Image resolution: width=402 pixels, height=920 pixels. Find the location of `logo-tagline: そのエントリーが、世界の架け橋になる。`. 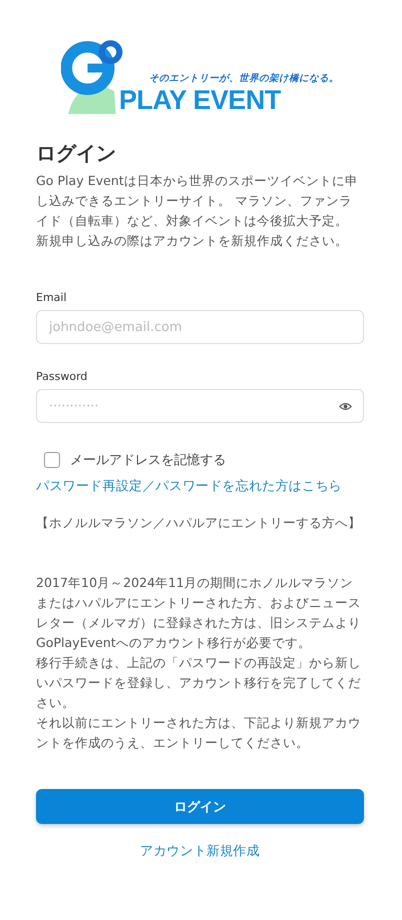

logo-tagline: そのエントリーが、世界の架け橋になる。 is located at coordinates (244, 78).